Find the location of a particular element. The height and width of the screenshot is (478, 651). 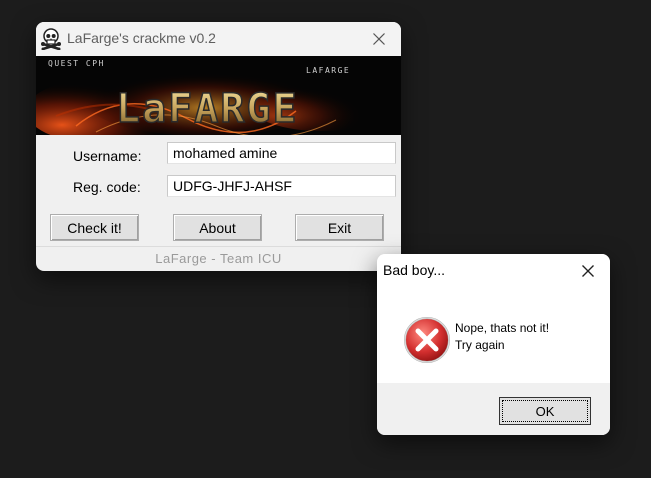

about-button: About is located at coordinates (217, 227).